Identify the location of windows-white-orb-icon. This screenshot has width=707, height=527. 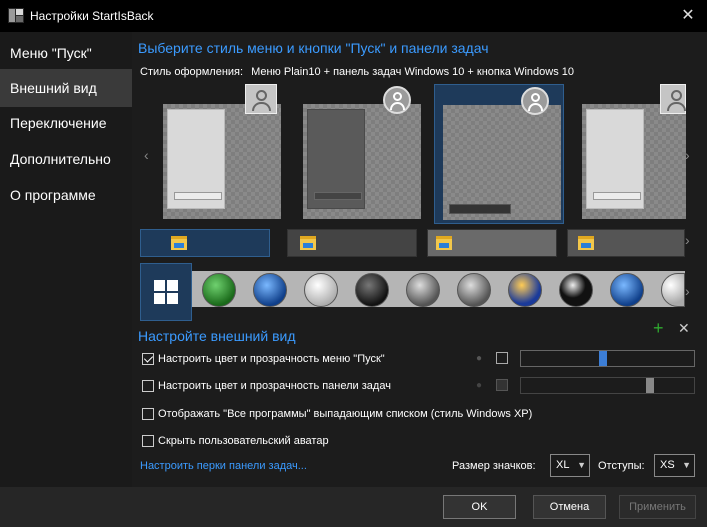
(321, 290).